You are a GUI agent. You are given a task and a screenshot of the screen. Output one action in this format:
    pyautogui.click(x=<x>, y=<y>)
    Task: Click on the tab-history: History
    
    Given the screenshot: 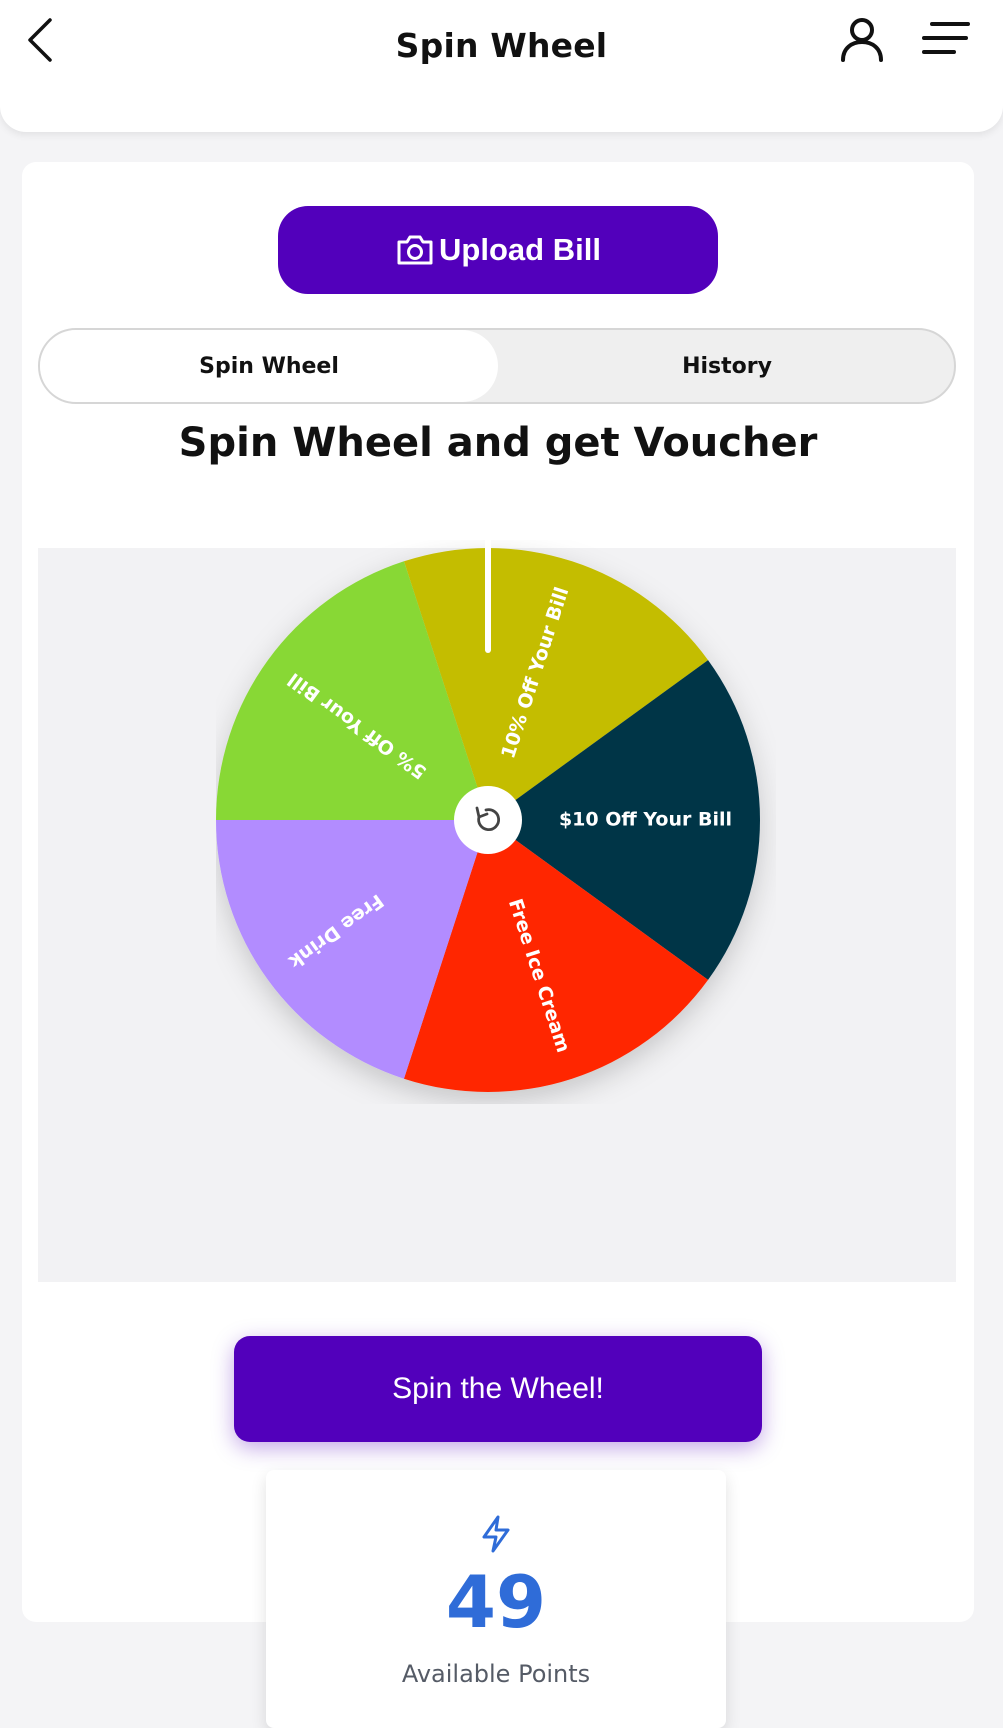 What is the action you would take?
    pyautogui.click(x=727, y=366)
    